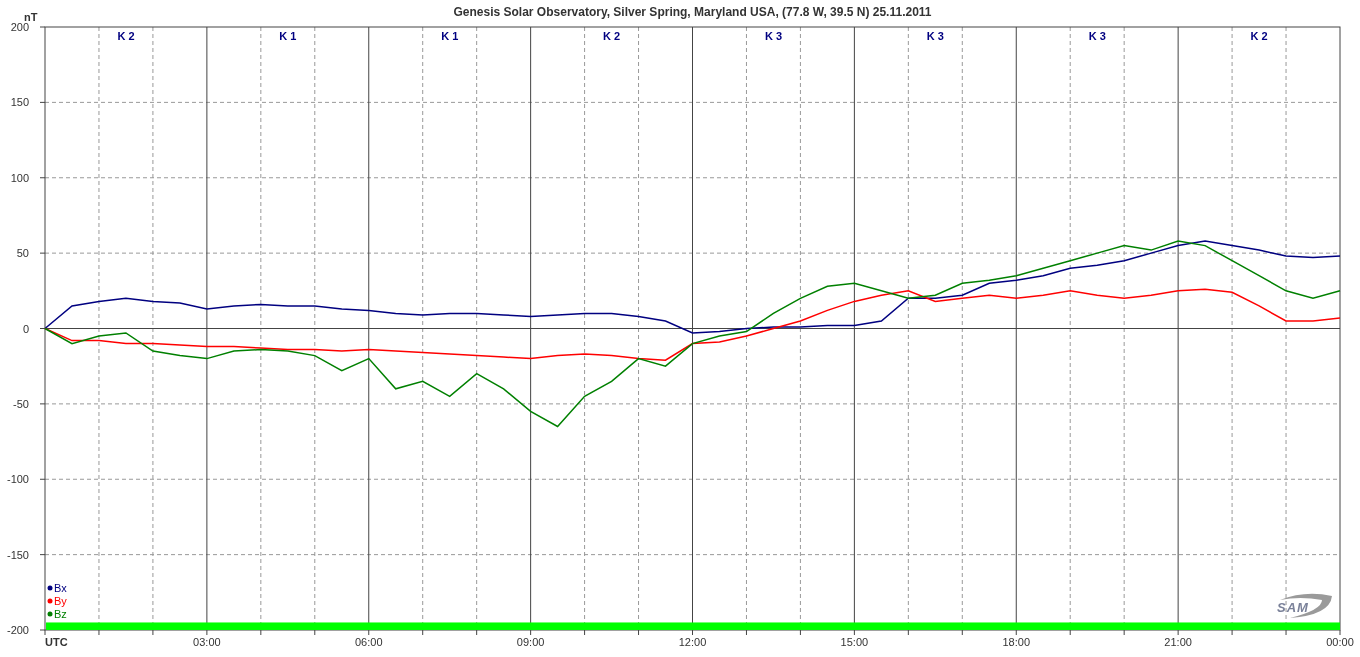  I want to click on chart-title: Genesis Solar Observatory, Silver Spring, Maryland USA, (77.8 W, 39.5 N) 25.11.2011, so click(692, 12).